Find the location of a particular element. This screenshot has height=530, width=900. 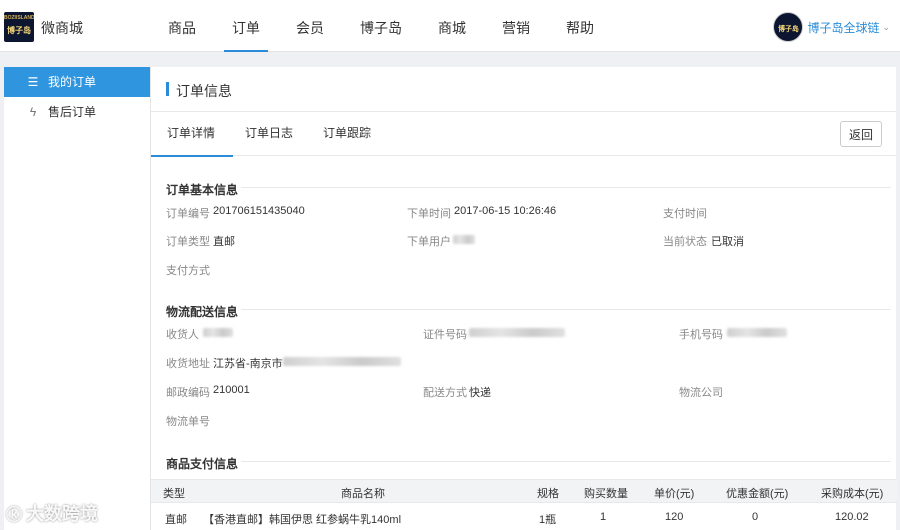

redacted-user is located at coordinates (464, 239).